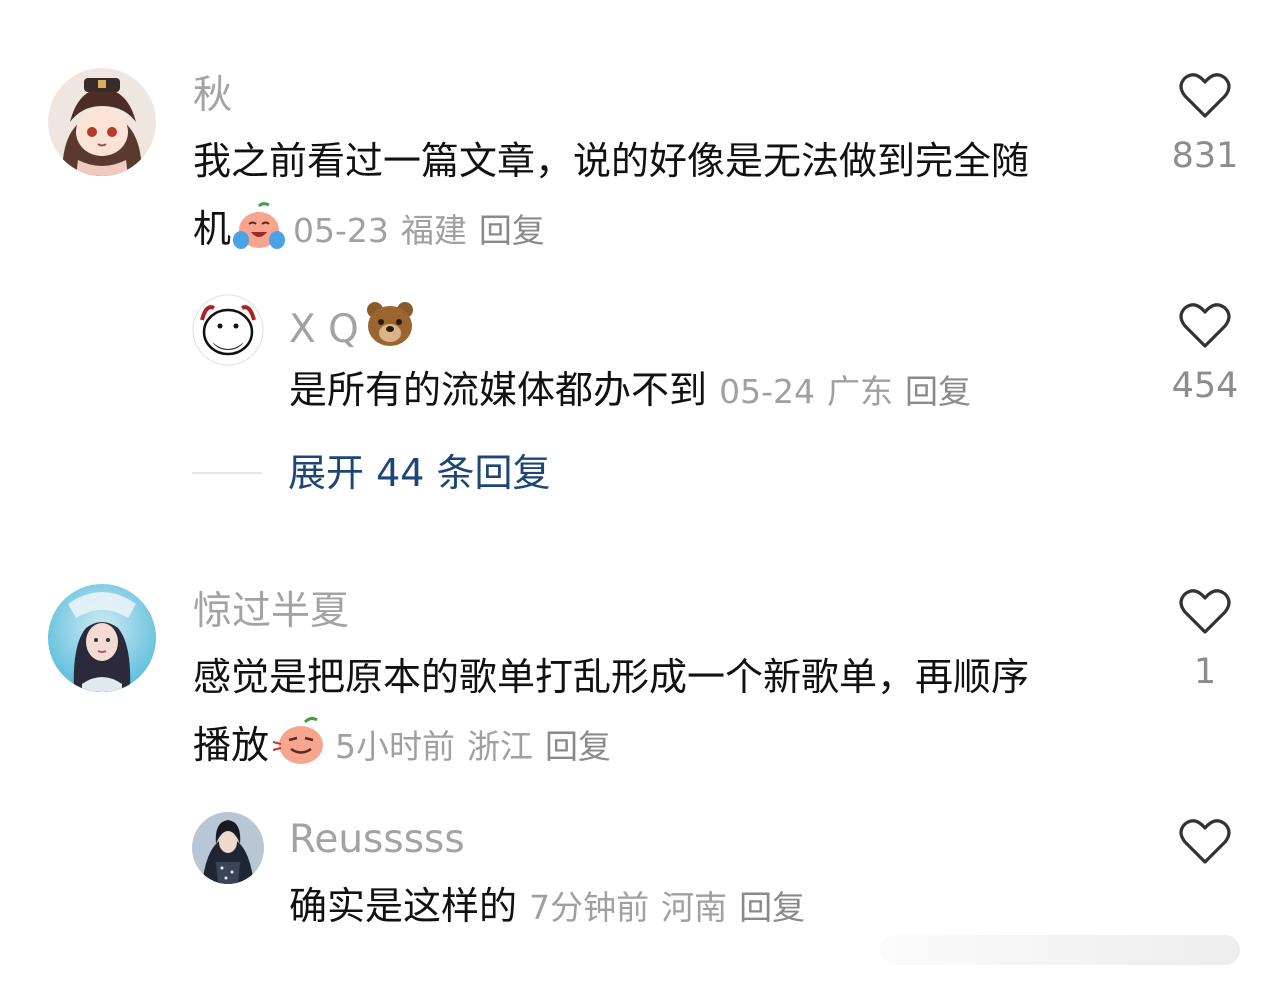  I want to click on comment-text-line-with-meta: 播放 5小时前 浙江 回复, so click(611, 749).